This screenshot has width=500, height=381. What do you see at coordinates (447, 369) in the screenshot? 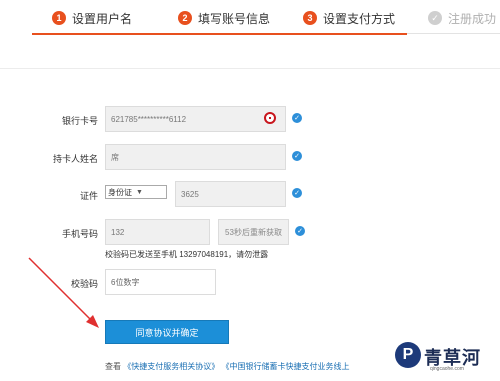
I see `brand-url: qingcaohe.com` at bounding box center [447, 369].